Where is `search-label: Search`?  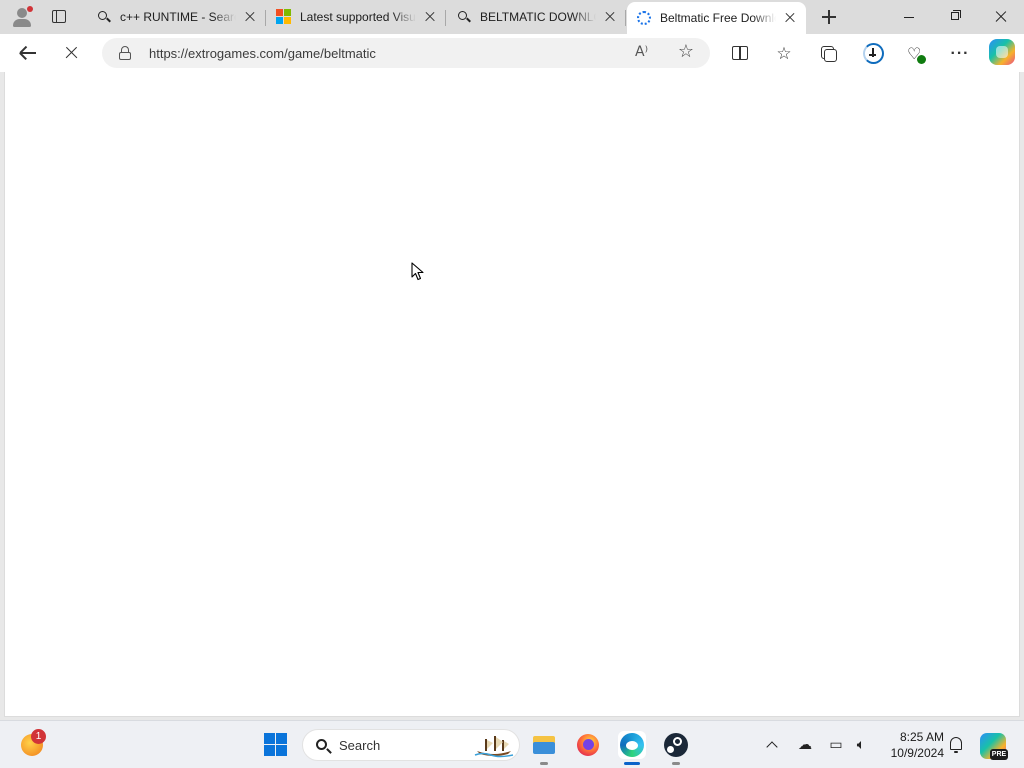 search-label: Search is located at coordinates (360, 745).